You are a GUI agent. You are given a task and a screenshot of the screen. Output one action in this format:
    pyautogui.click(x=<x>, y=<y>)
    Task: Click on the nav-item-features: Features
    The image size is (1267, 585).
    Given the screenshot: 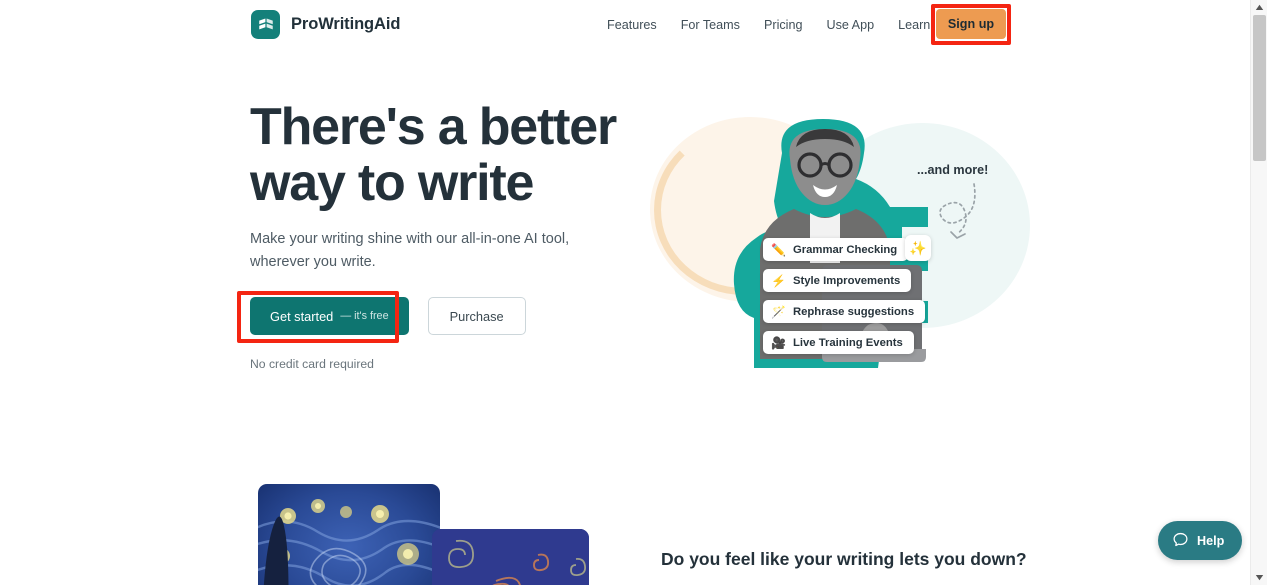 What is the action you would take?
    pyautogui.click(x=632, y=25)
    